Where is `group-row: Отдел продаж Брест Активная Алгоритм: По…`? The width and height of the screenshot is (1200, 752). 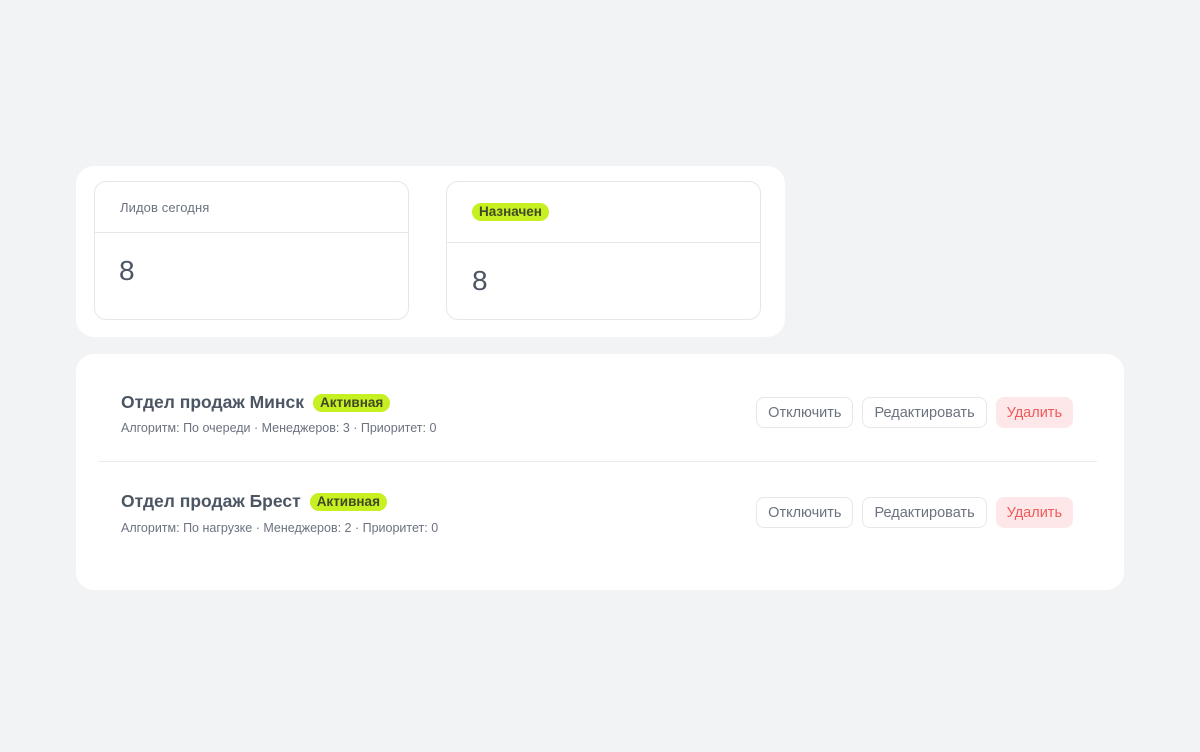 group-row: Отдел продаж Брест Активная Алгоритм: По… is located at coordinates (598, 513).